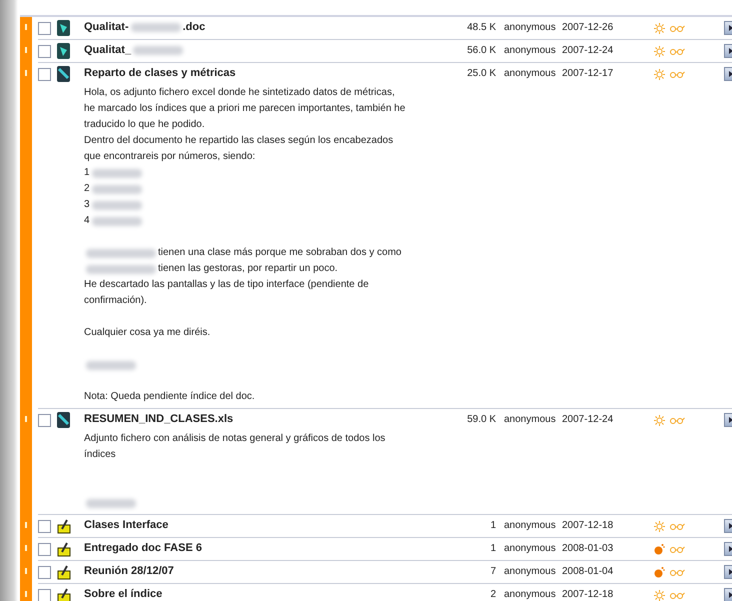 Image resolution: width=732 pixels, height=601 pixels. Describe the element at coordinates (492, 594) in the screenshot. I see `size-cell-text: 2` at that location.